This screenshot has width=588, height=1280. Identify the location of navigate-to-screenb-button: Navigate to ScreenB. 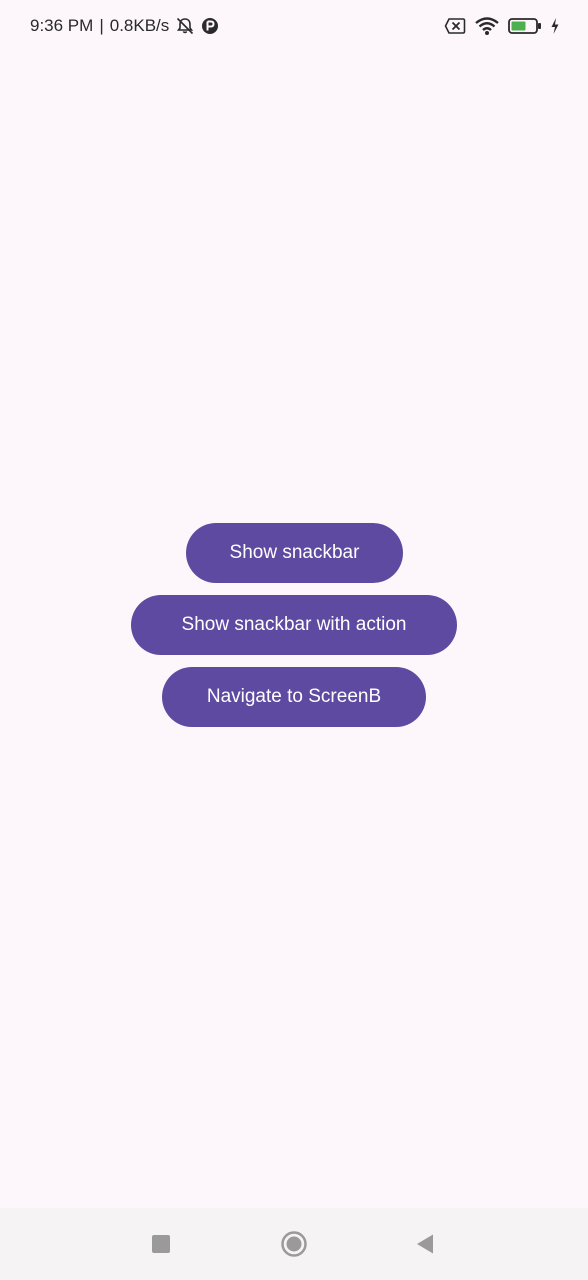
(294, 697).